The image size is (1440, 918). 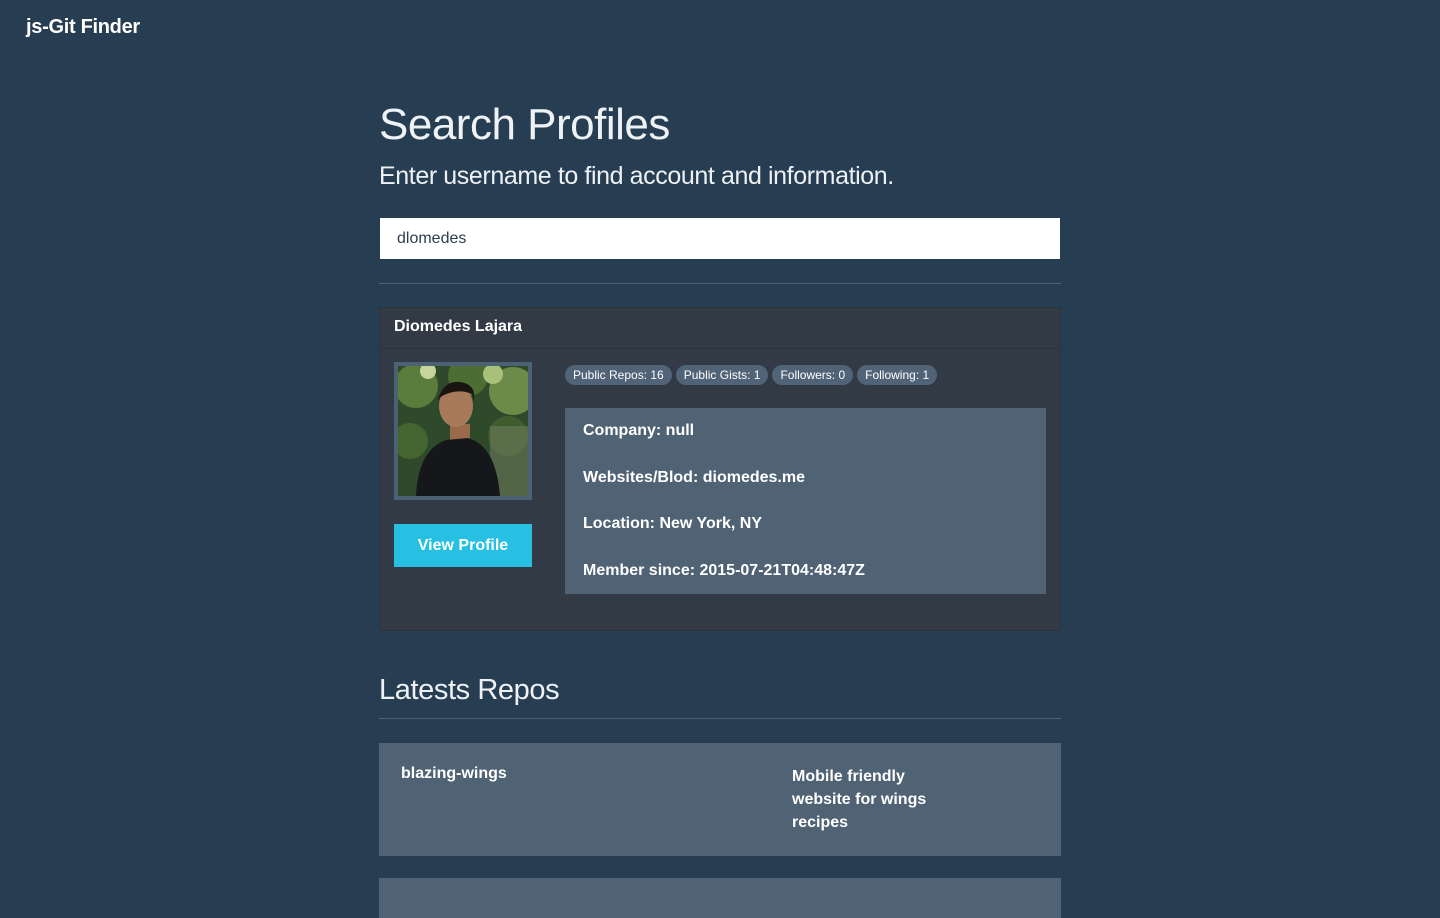 I want to click on repo-card, so click(x=720, y=898).